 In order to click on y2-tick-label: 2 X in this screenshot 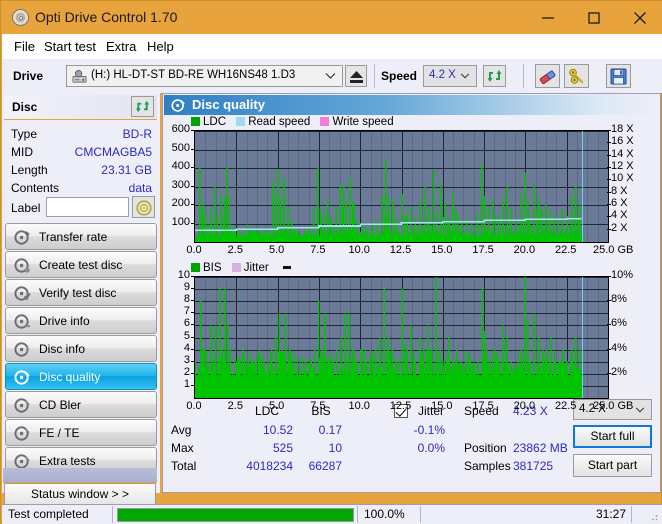, I will do `click(619, 227)`.